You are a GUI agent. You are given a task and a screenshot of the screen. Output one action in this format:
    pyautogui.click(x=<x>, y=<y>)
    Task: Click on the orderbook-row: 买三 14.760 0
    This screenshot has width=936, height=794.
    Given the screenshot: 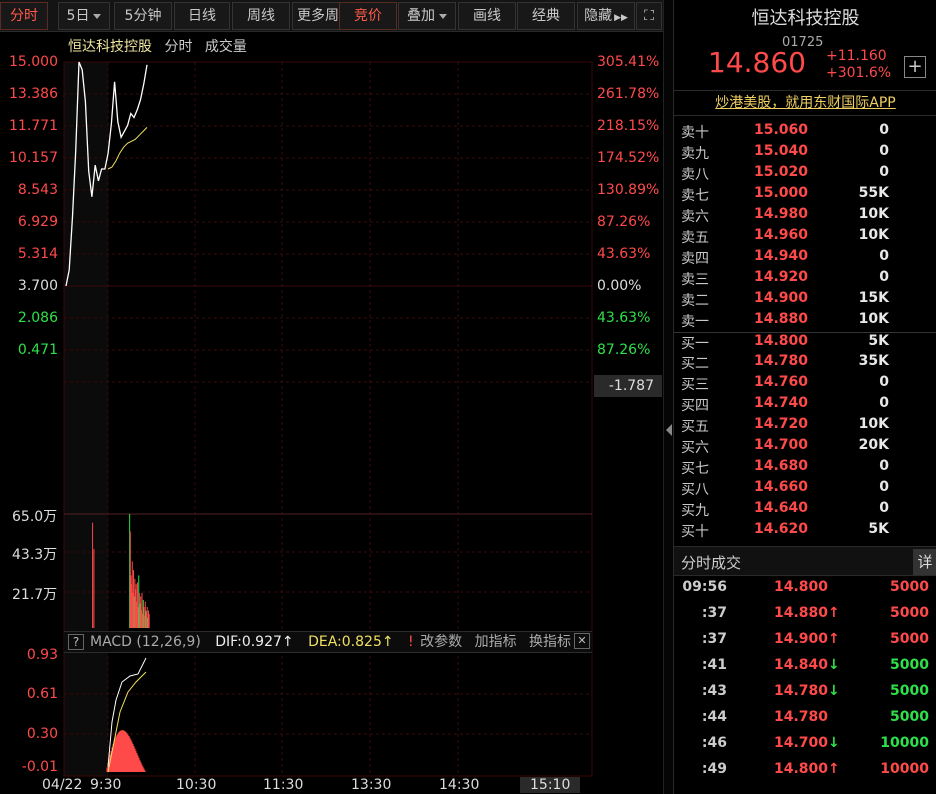 What is the action you would take?
    pyautogui.click(x=805, y=384)
    